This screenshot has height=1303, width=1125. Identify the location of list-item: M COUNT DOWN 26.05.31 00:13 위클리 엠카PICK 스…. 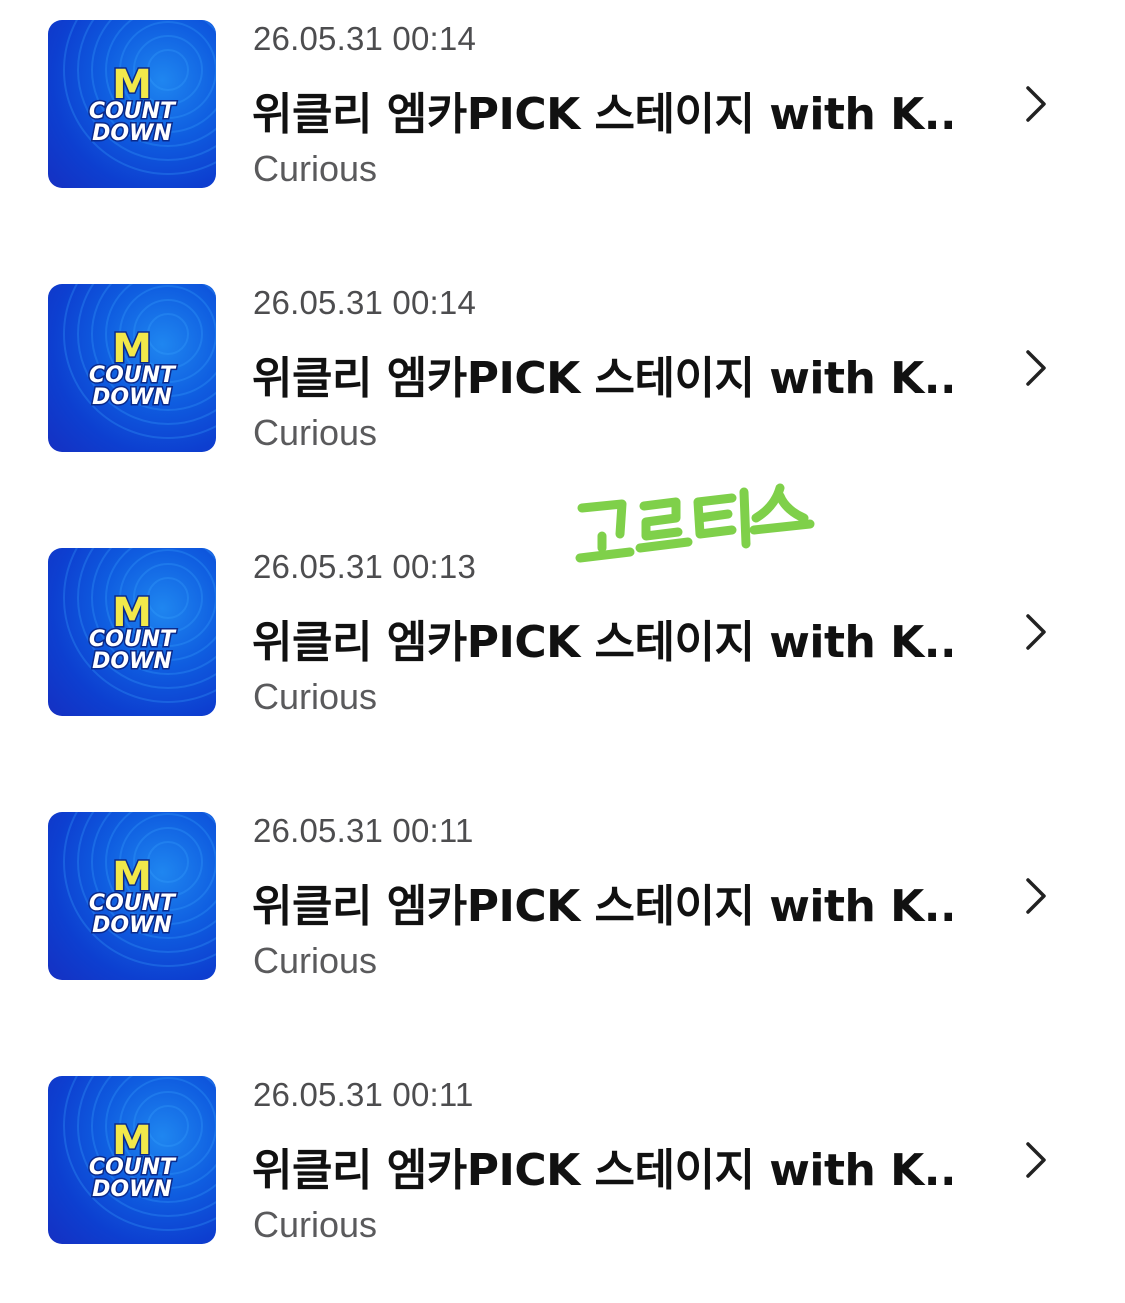
(562, 623).